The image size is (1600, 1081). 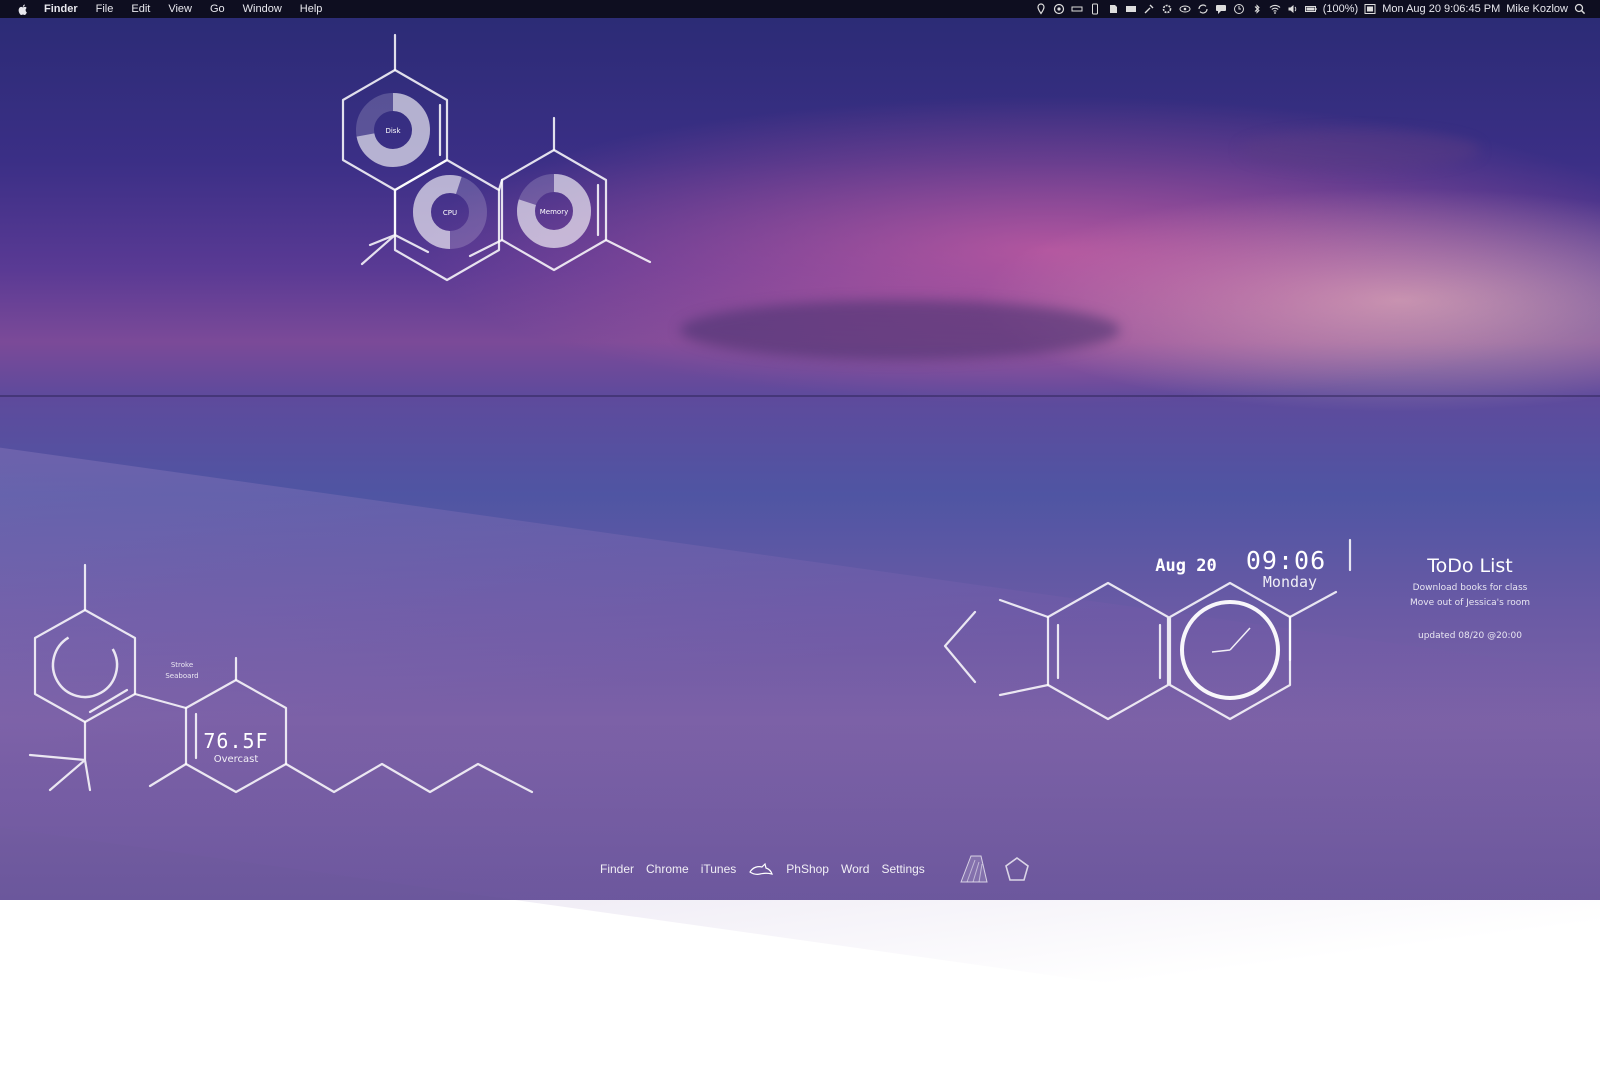 I want to click on analog-clock-icon, so click(x=1230, y=650).